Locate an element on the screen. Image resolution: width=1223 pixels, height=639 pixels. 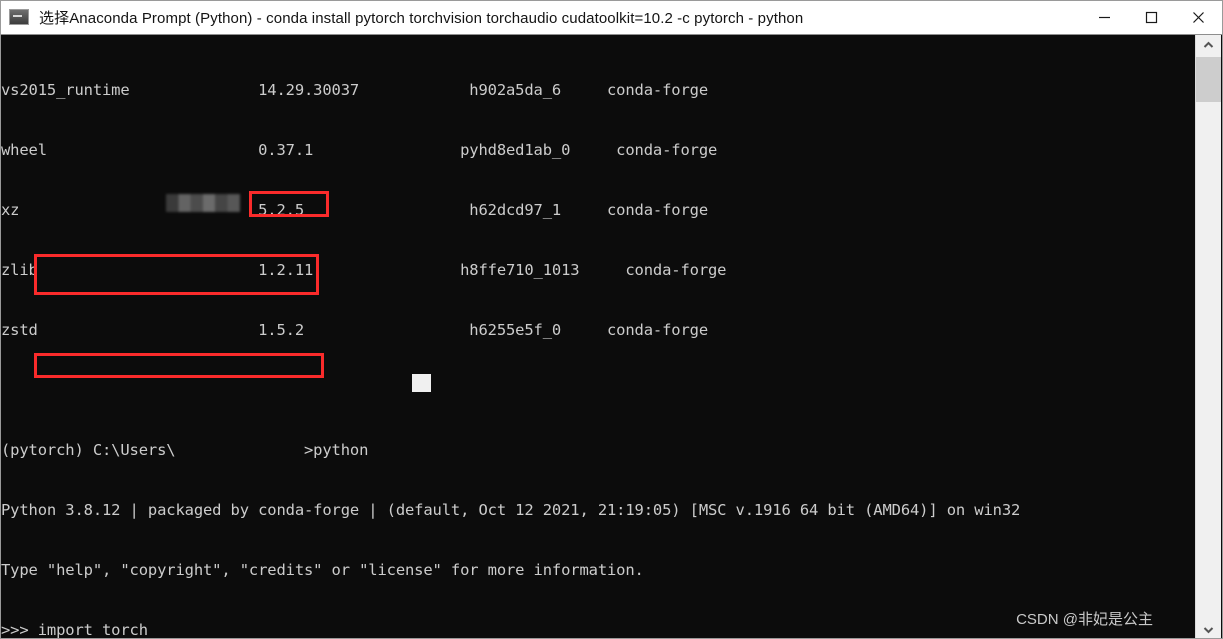
minimize-button is located at coordinates (1104, 17).